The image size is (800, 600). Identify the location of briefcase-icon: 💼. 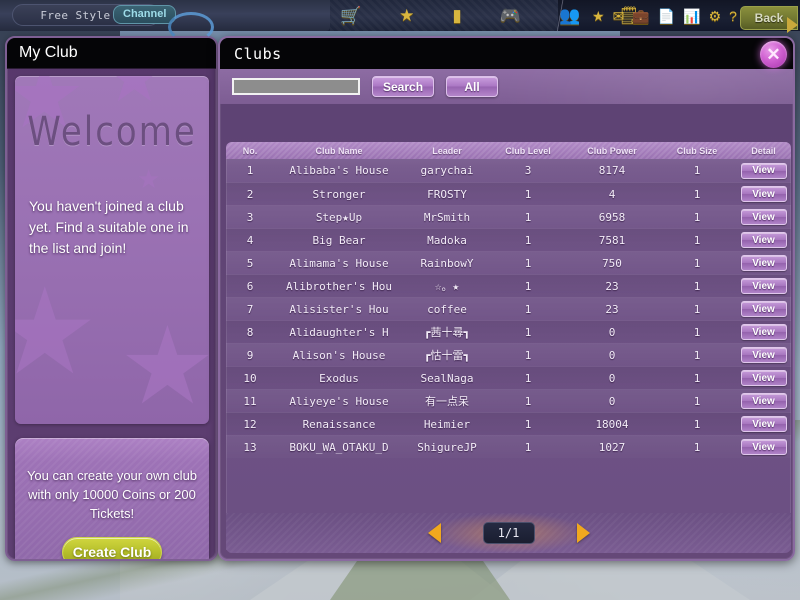
(640, 16).